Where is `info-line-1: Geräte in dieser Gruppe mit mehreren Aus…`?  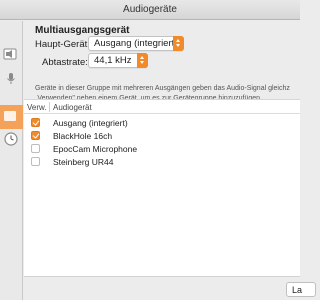
info-line-1: Geräte in dieser Gruppe mit mehreren Aus… is located at coordinates (162, 88).